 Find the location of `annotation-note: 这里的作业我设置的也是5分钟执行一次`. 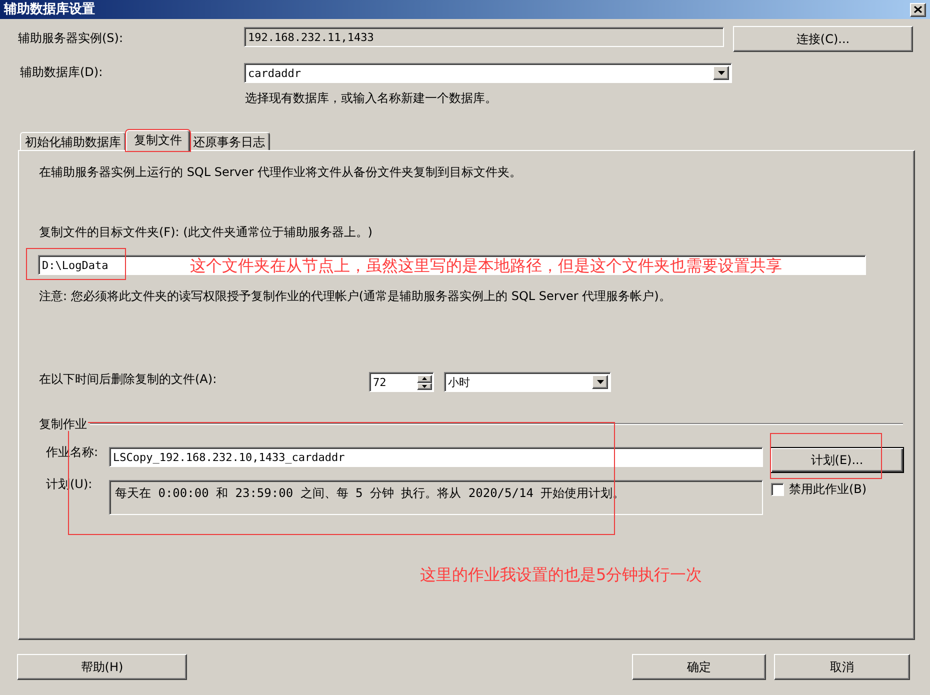

annotation-note: 这里的作业我设置的也是5分钟执行一次 is located at coordinates (561, 575).